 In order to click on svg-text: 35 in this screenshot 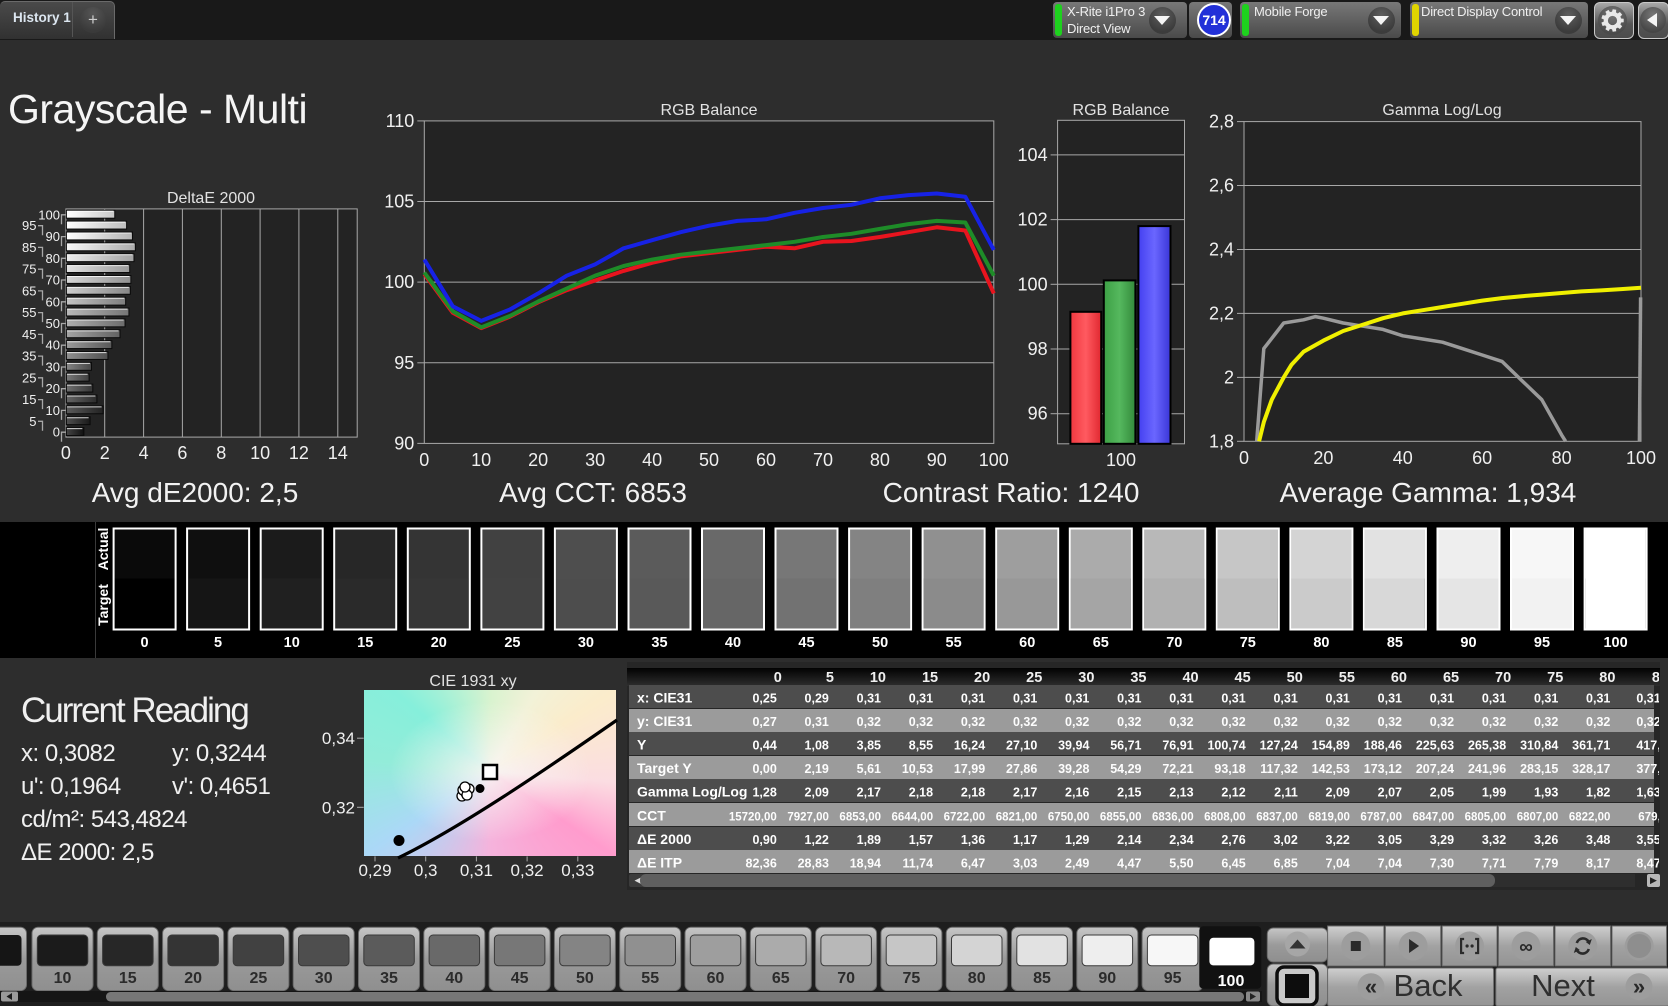, I will do `click(389, 978)`.